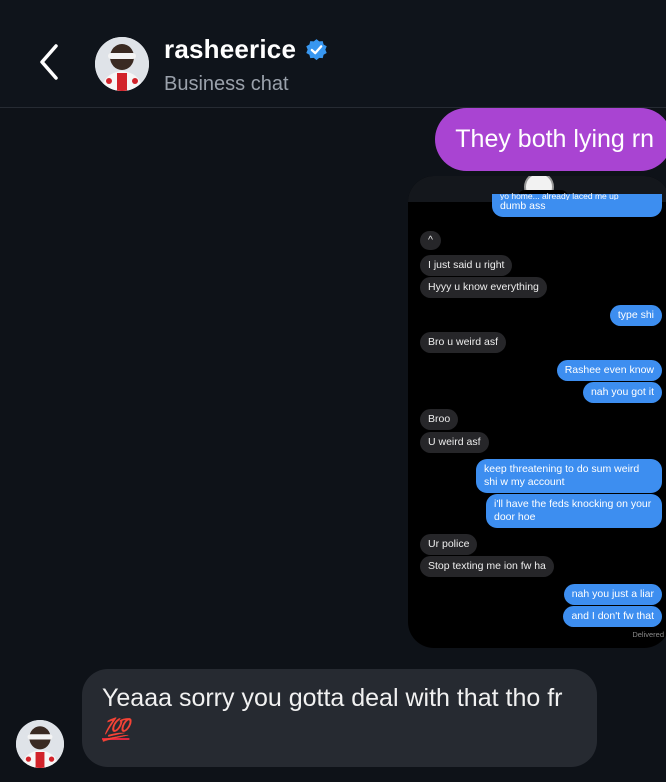  Describe the element at coordinates (463, 342) in the screenshot. I see `screenshot-message: Bro u weird asf` at that location.